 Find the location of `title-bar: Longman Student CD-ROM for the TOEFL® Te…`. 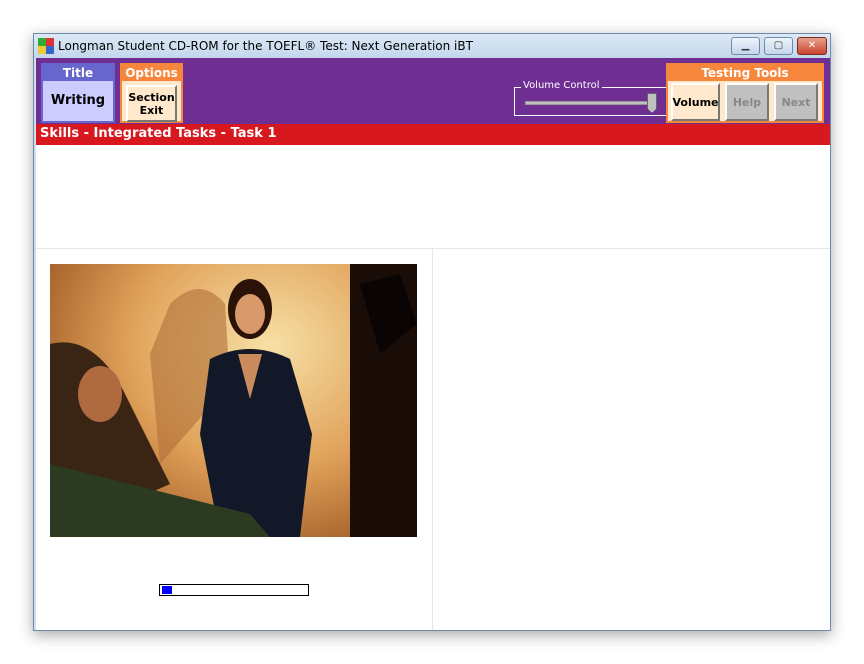

title-bar: Longman Student CD-ROM for the TOEFL® Te… is located at coordinates (432, 46).